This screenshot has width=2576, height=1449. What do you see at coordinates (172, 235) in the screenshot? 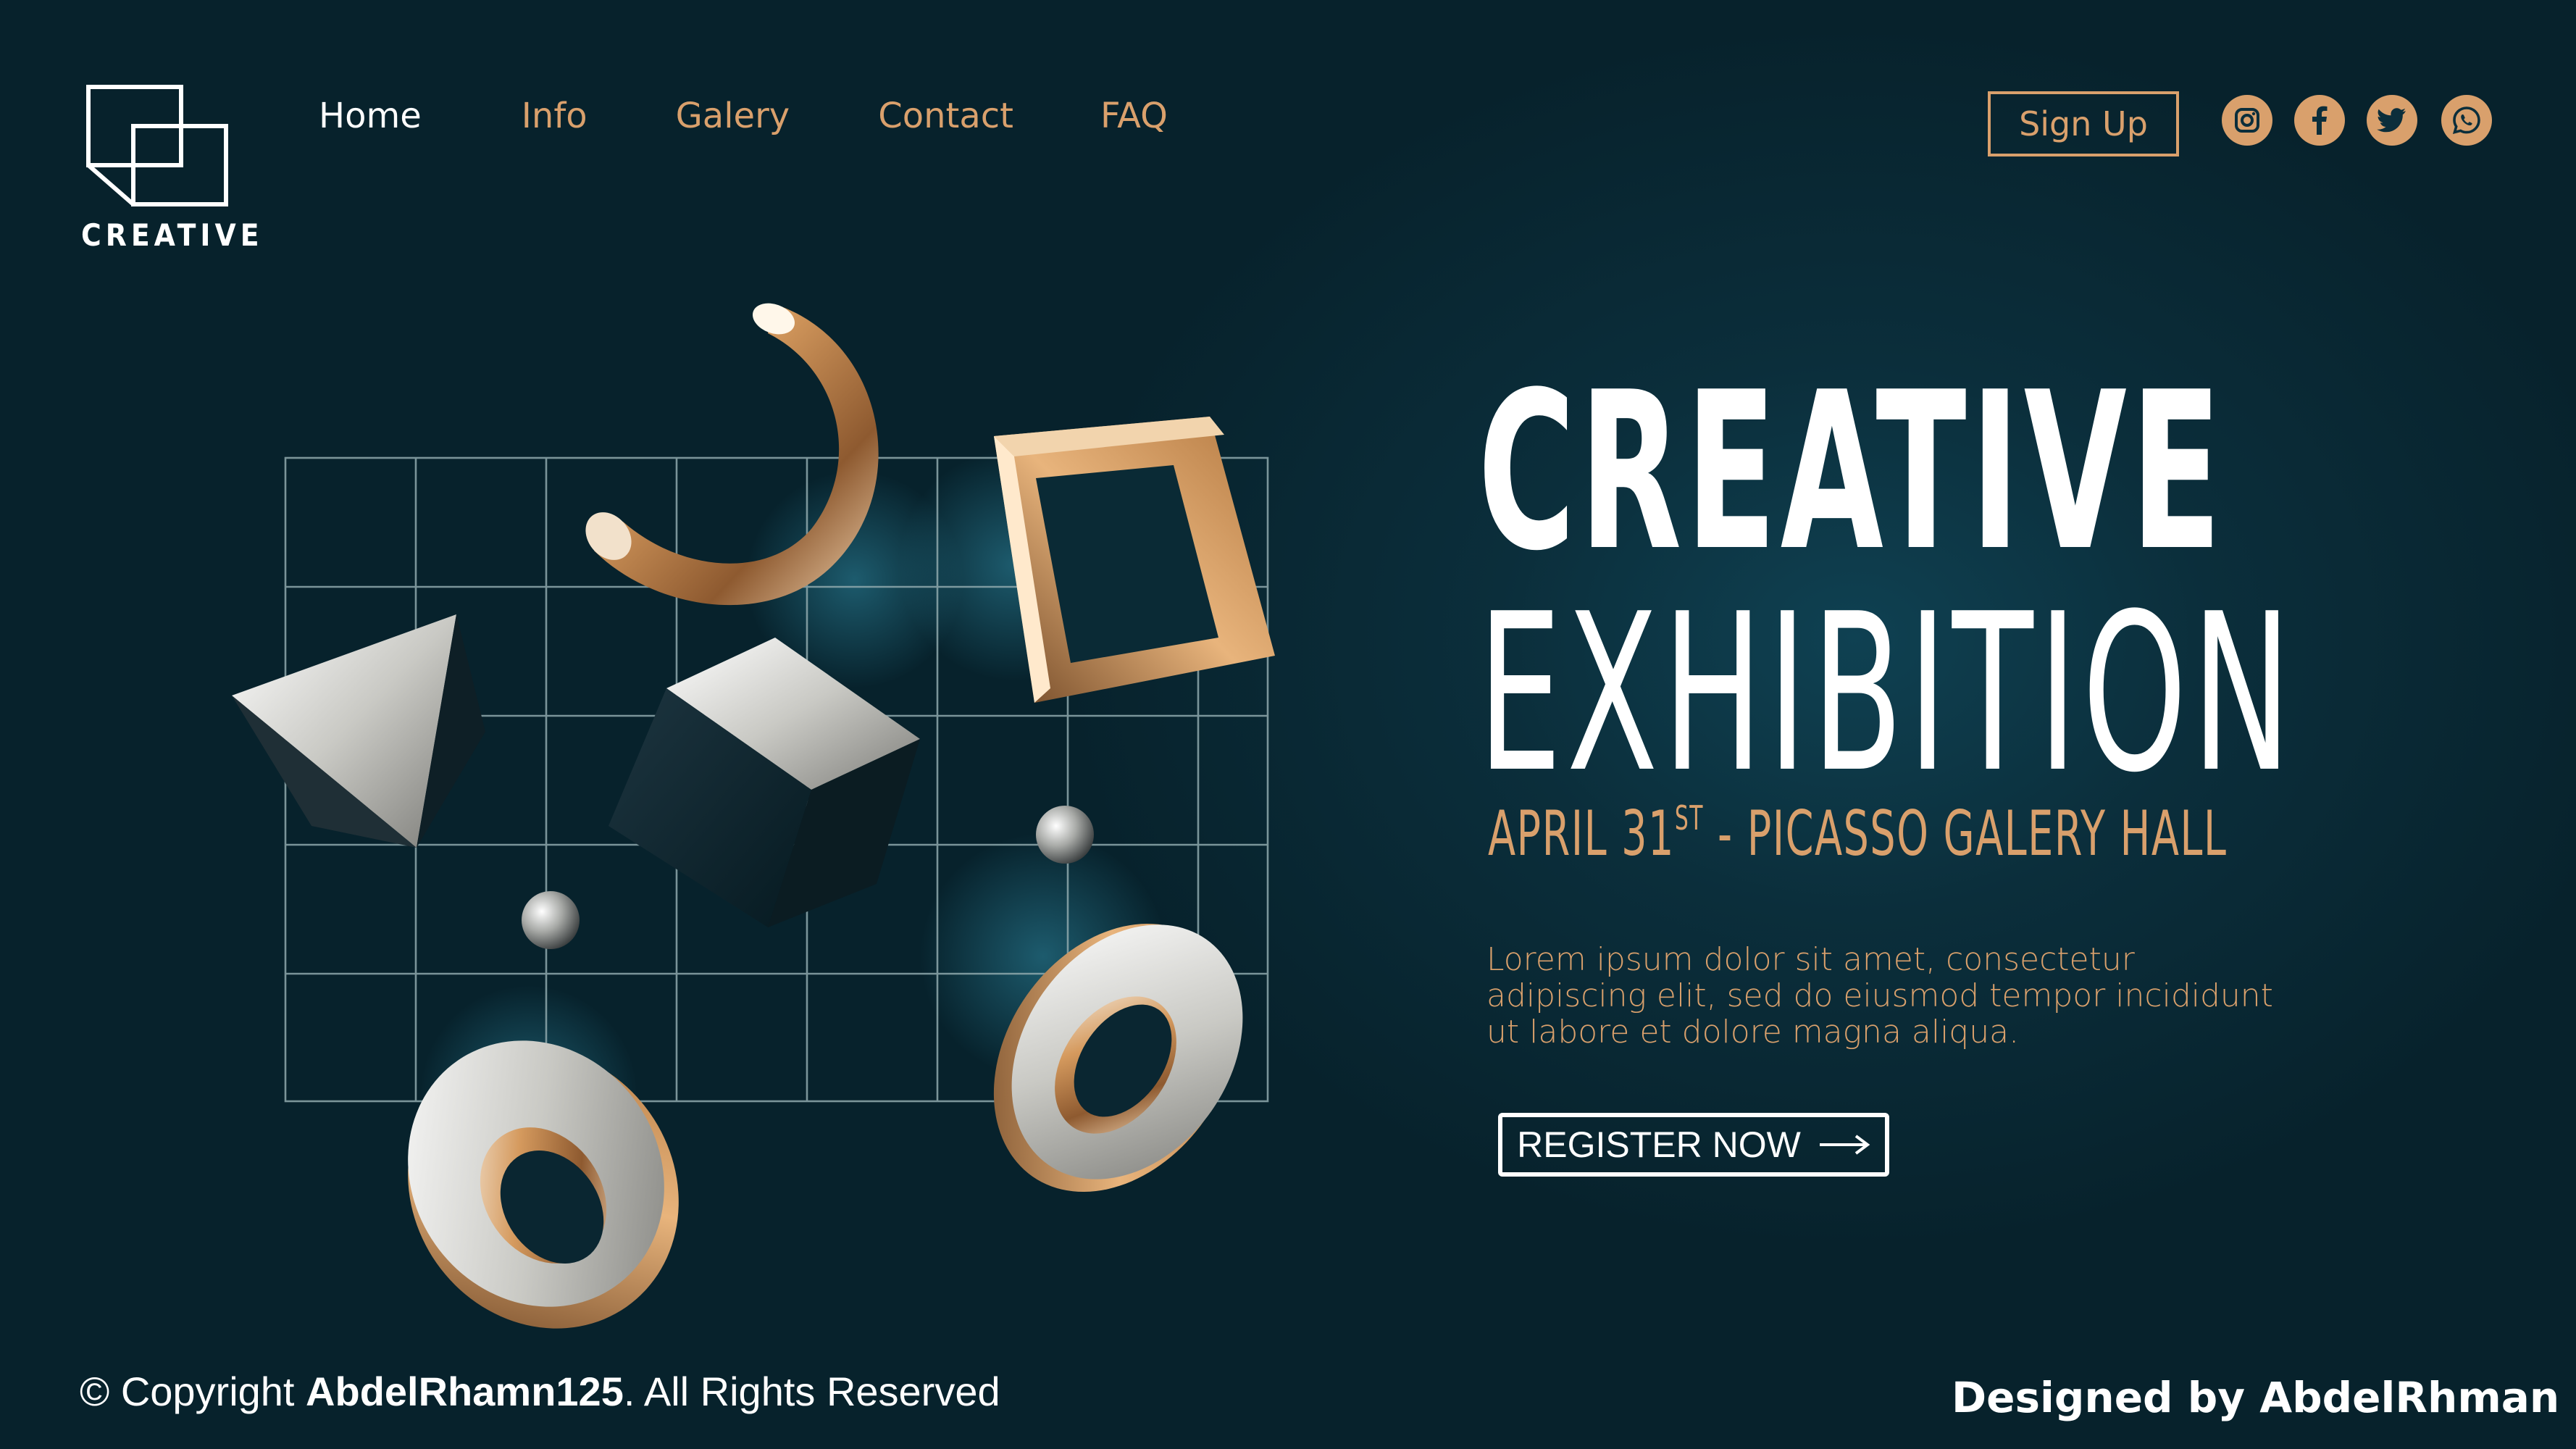
I see `logo-text: CREATIVE` at bounding box center [172, 235].